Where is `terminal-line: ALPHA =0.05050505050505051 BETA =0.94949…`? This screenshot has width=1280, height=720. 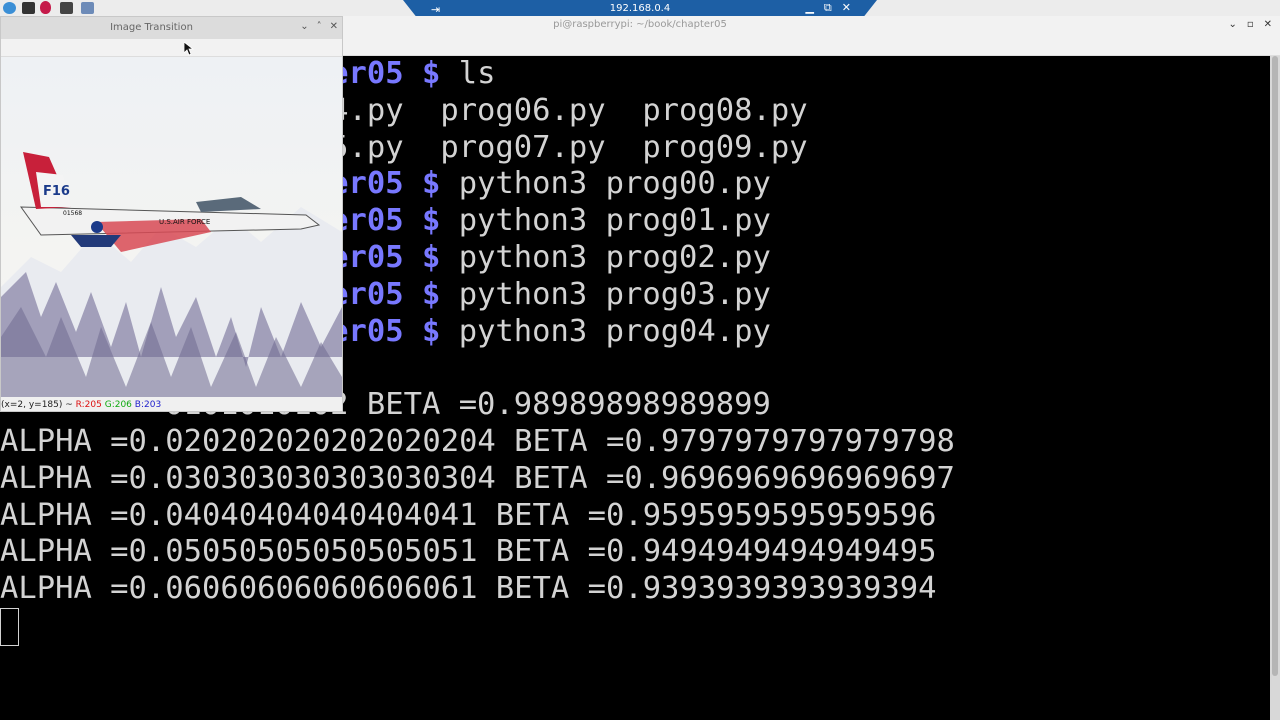 terminal-line: ALPHA =0.05050505050505051 BETA =0.94949… is located at coordinates (468, 552).